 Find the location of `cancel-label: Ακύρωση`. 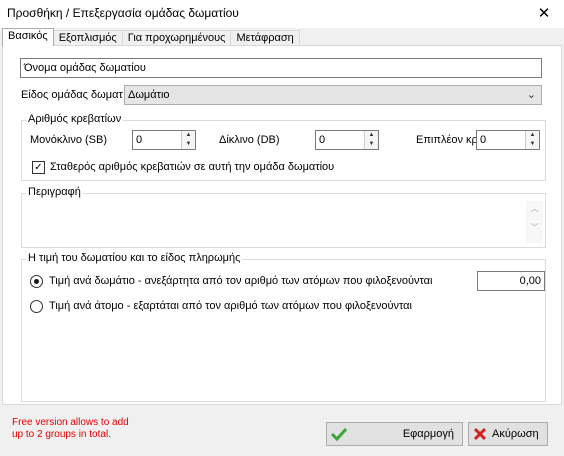

cancel-label: Ακύρωση is located at coordinates (515, 434).